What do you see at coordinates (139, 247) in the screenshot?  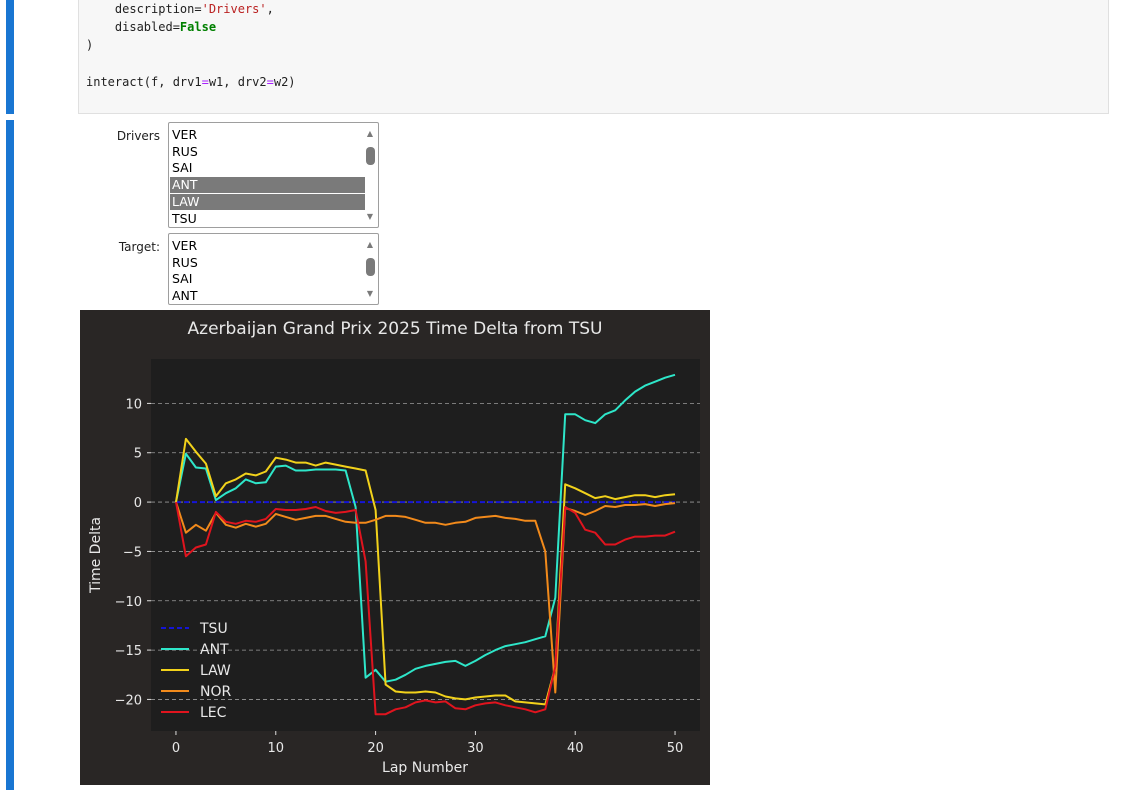 I see `target-label: Target:` at bounding box center [139, 247].